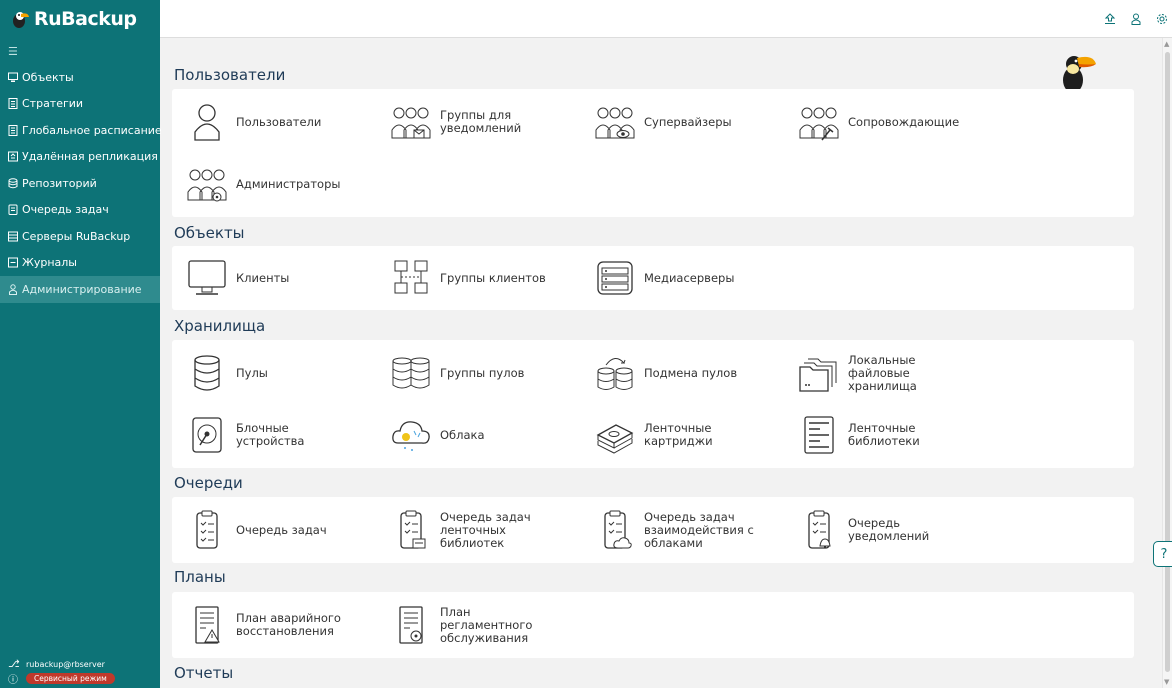 The height and width of the screenshot is (688, 1172). I want to click on sidebar-item-strategies: Стратегии, so click(80, 104).